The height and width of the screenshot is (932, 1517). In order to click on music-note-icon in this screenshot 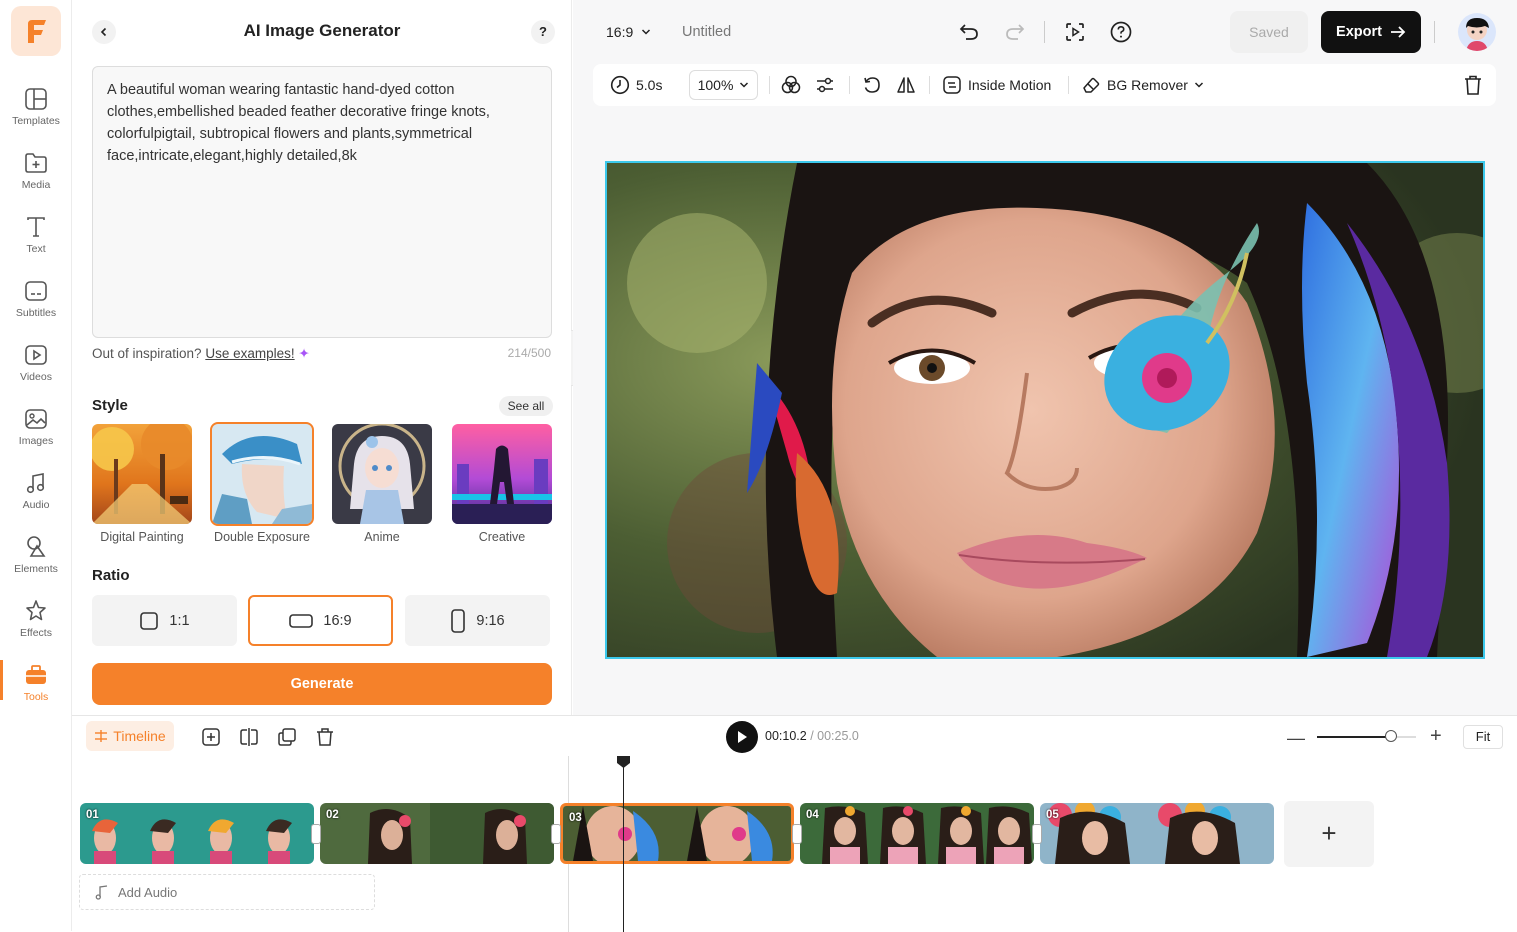, I will do `click(101, 892)`.